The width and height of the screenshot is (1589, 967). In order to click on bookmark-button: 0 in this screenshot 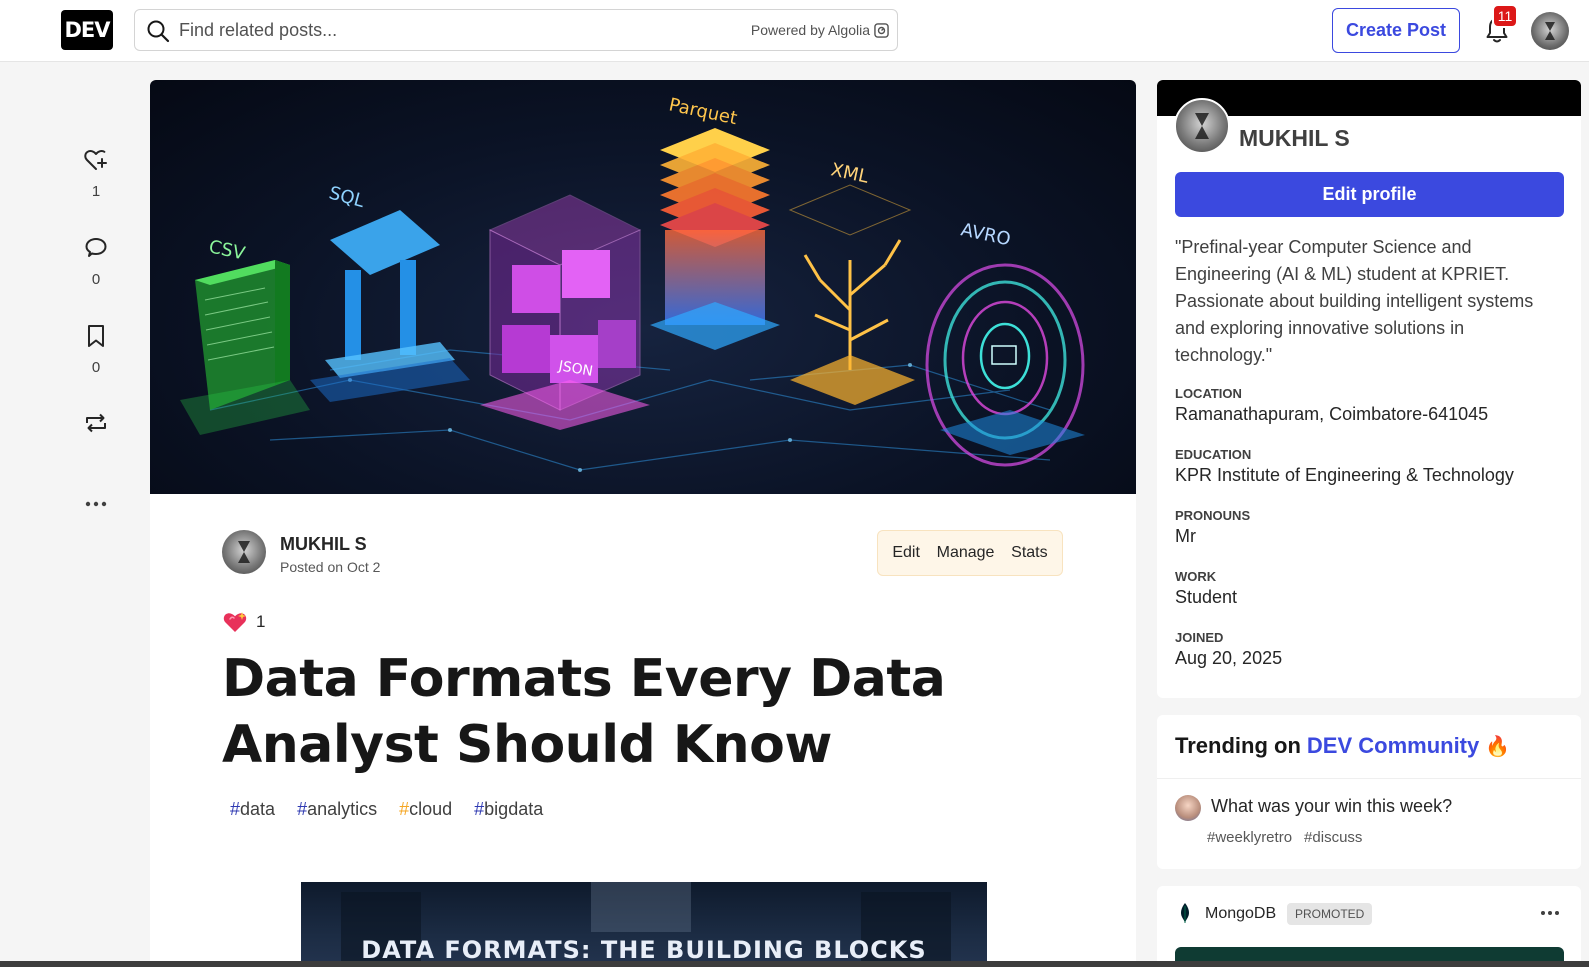, I will do `click(96, 349)`.